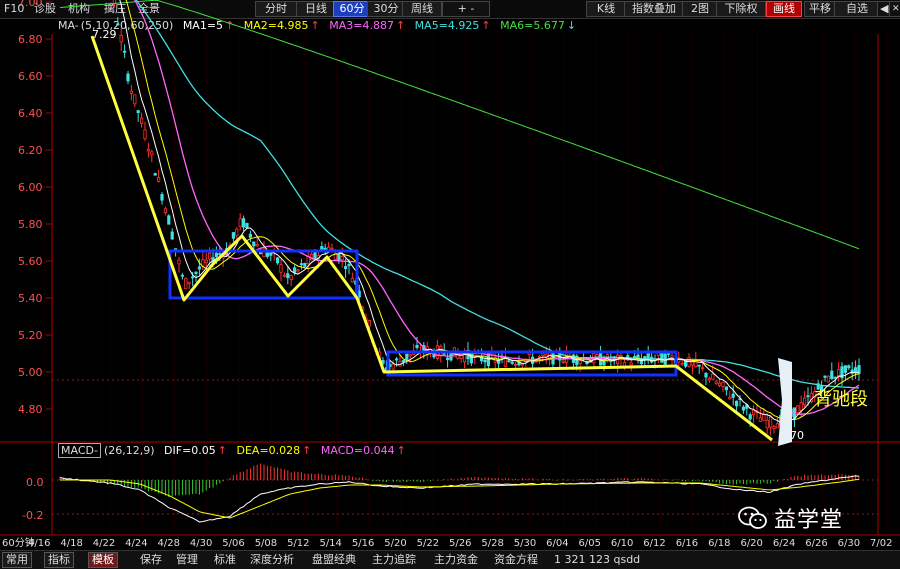 This screenshot has width=900, height=569. Describe the element at coordinates (752, 517) in the screenshot. I see `wechat-icon` at that location.